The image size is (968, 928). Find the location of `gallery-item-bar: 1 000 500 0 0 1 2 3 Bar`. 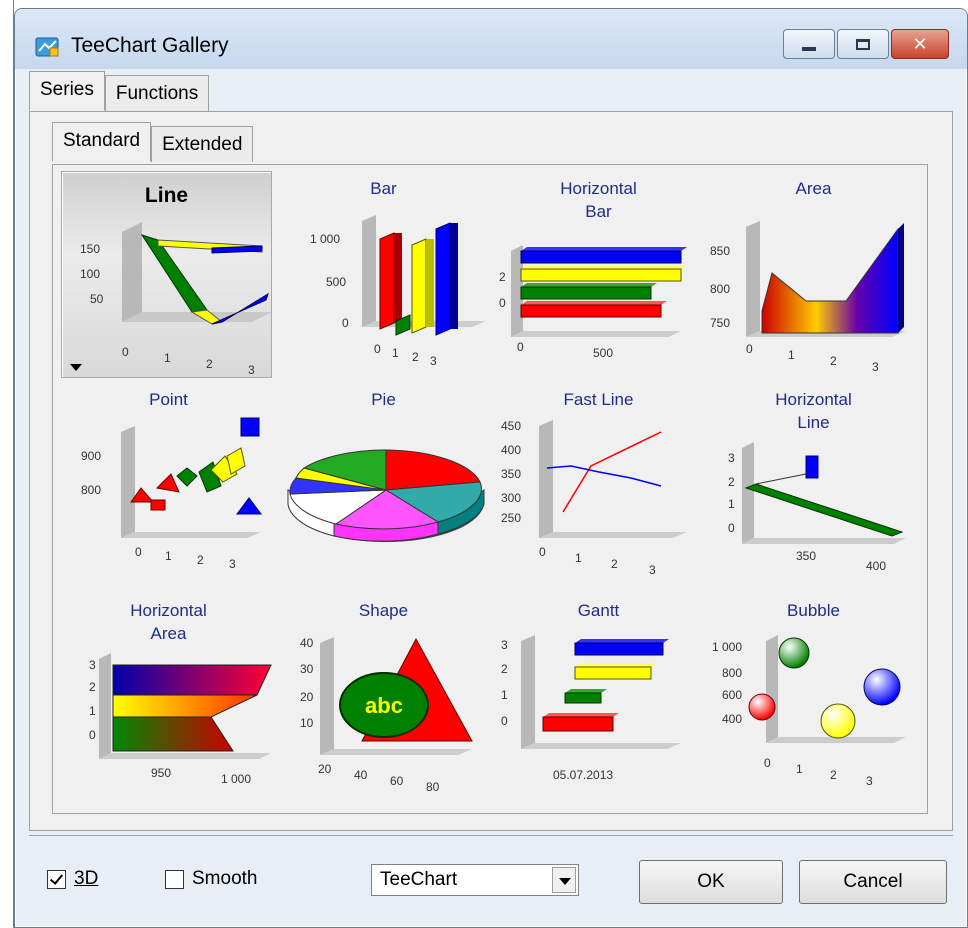

gallery-item-bar: 1 000 500 0 0 1 2 3 Bar is located at coordinates (383, 276).